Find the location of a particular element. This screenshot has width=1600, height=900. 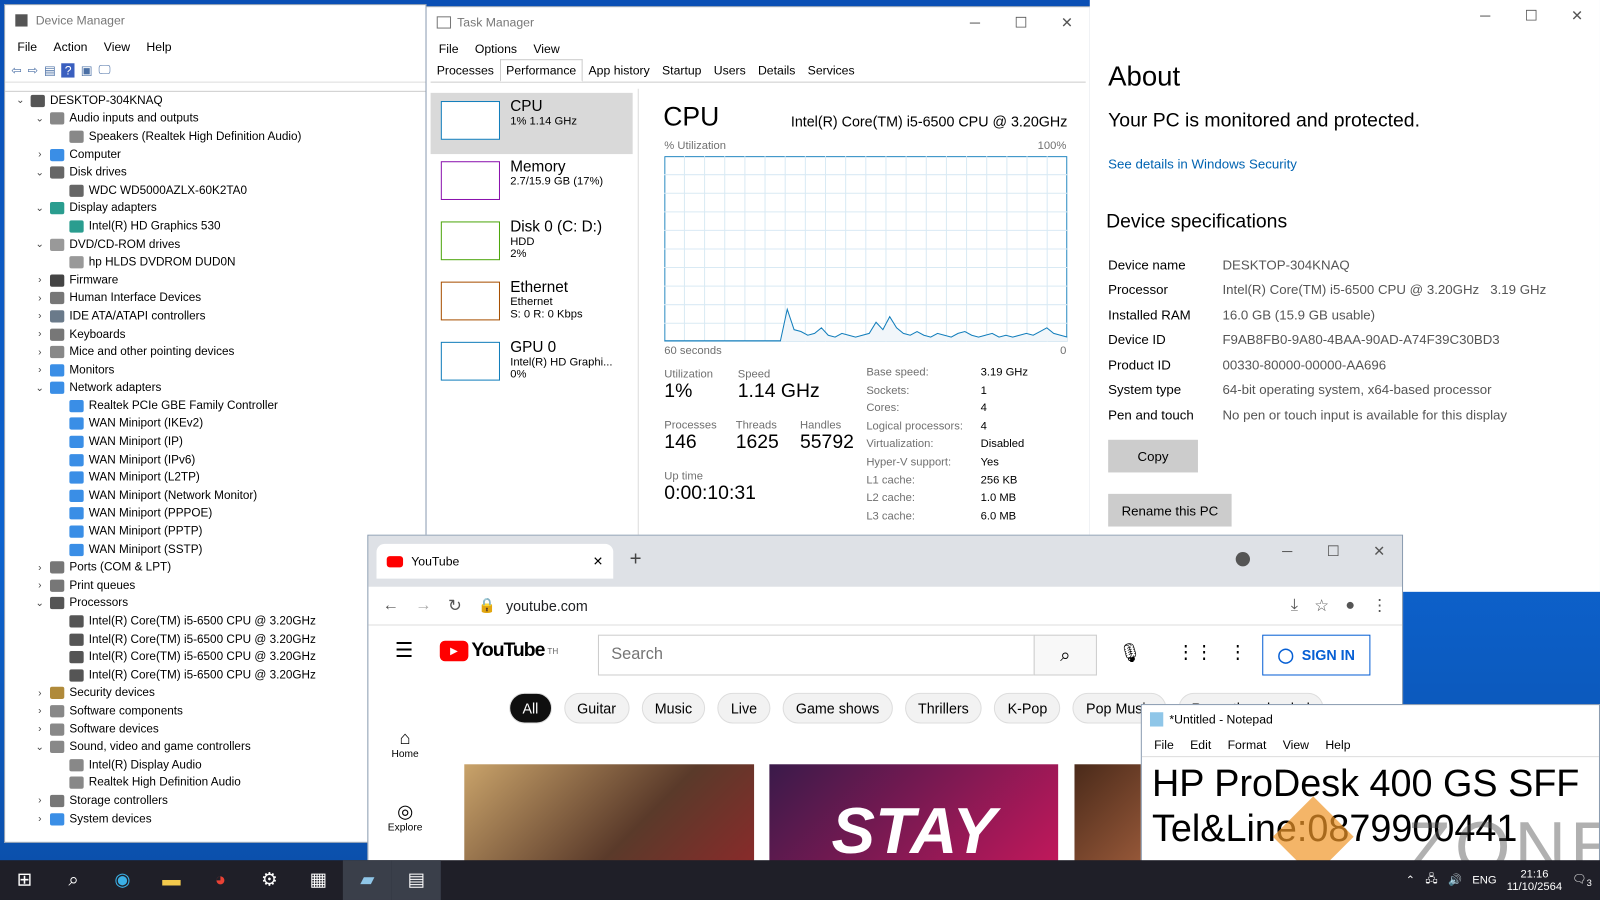

tree-node: › Monitors is located at coordinates (215, 370).